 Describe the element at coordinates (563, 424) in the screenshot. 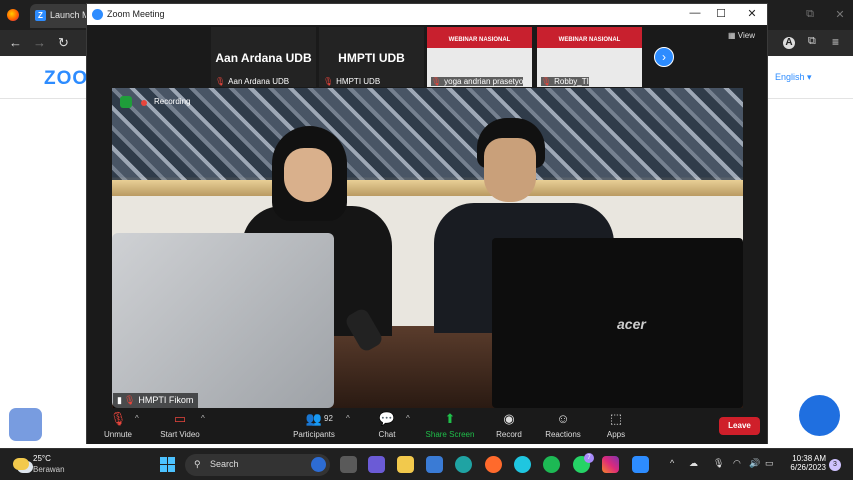

I see `reactions-button: ☺ Reactions` at that location.